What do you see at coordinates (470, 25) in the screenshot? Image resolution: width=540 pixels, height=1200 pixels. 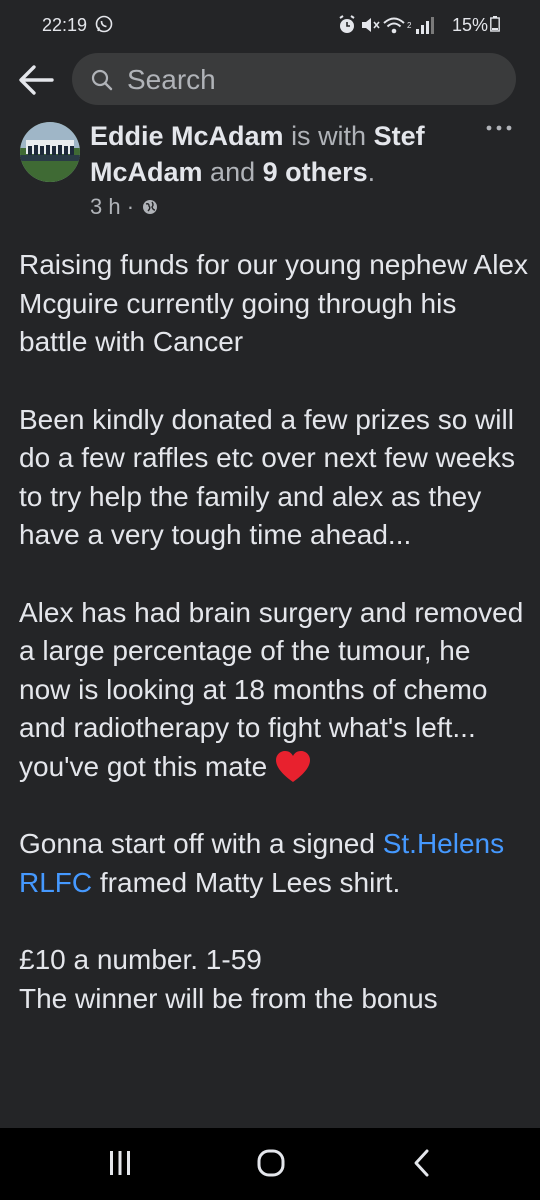 I see `battery-percent: 15%` at bounding box center [470, 25].